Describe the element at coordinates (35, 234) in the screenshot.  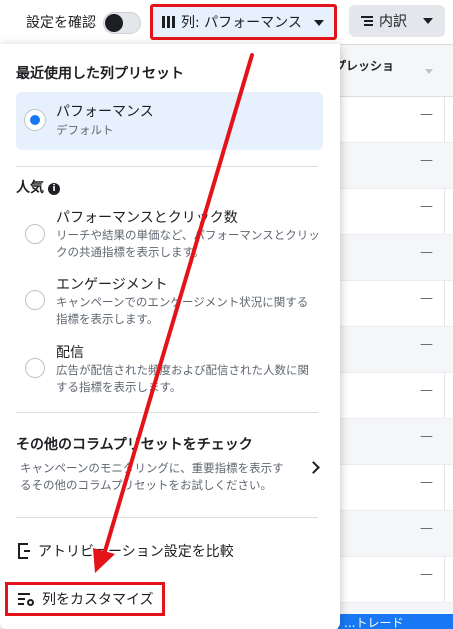
I see `radio-performance-clicks` at that location.